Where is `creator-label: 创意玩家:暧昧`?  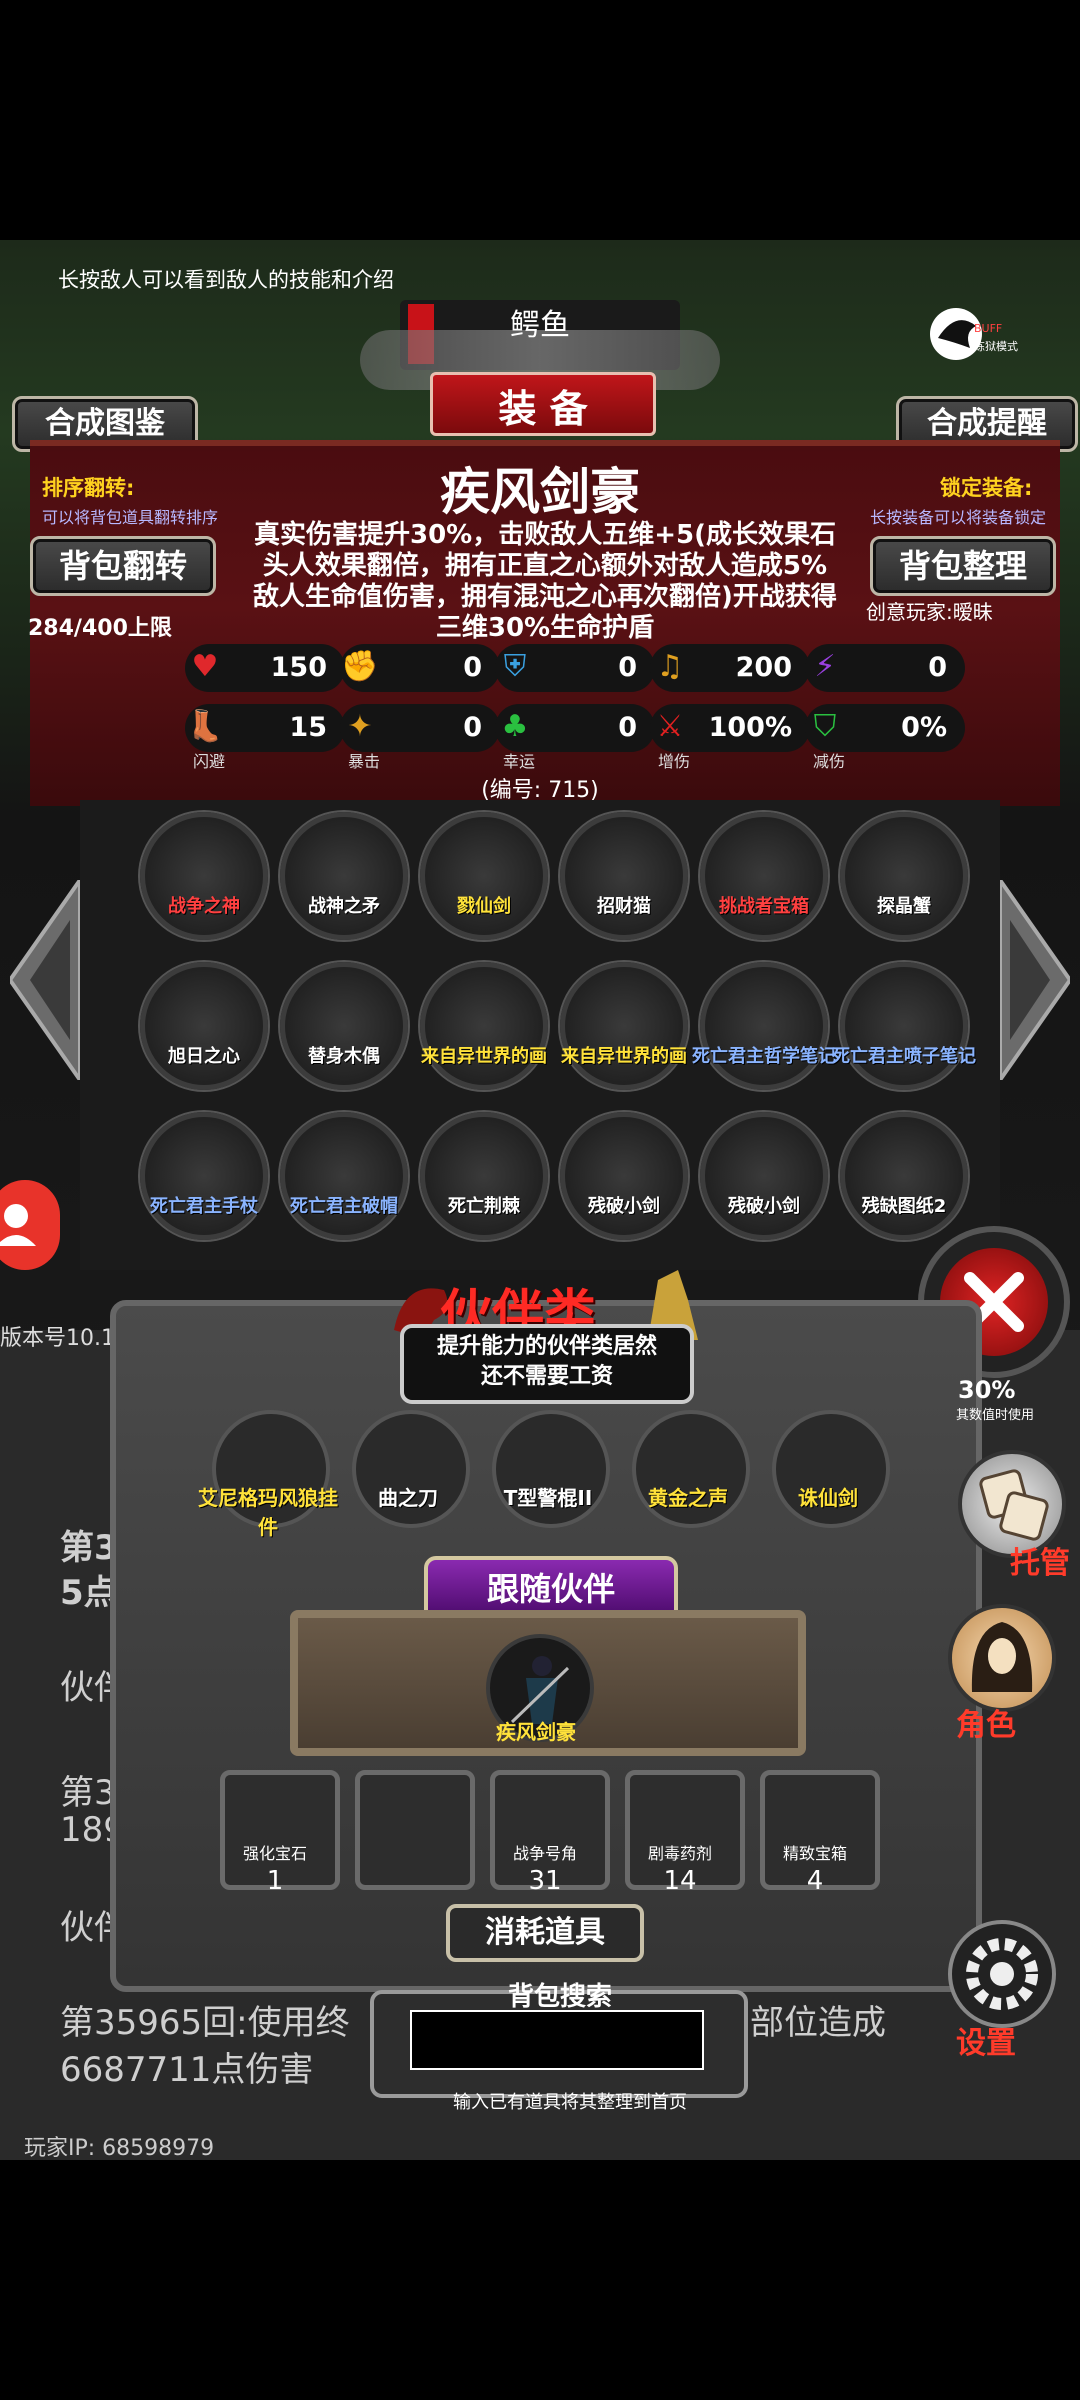
creator-label: 创意玩家:暧昧 is located at coordinates (929, 612).